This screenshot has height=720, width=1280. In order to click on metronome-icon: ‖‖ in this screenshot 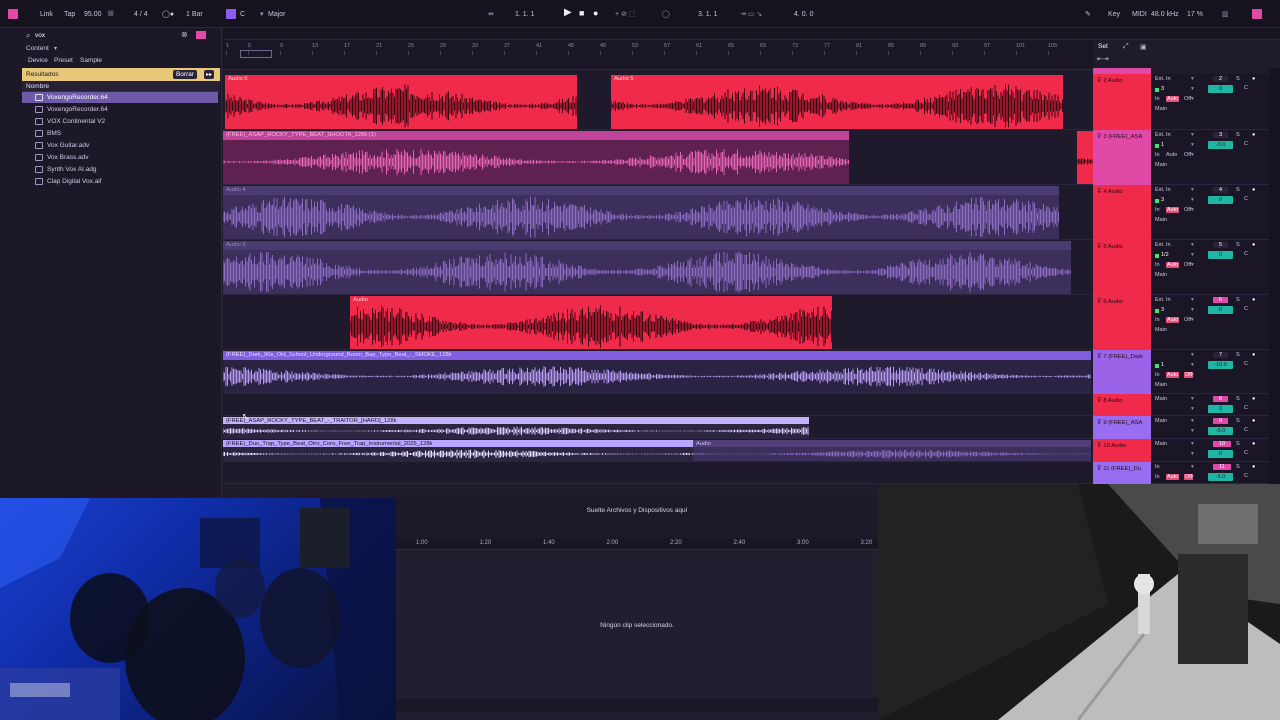, I will do `click(111, 15)`.